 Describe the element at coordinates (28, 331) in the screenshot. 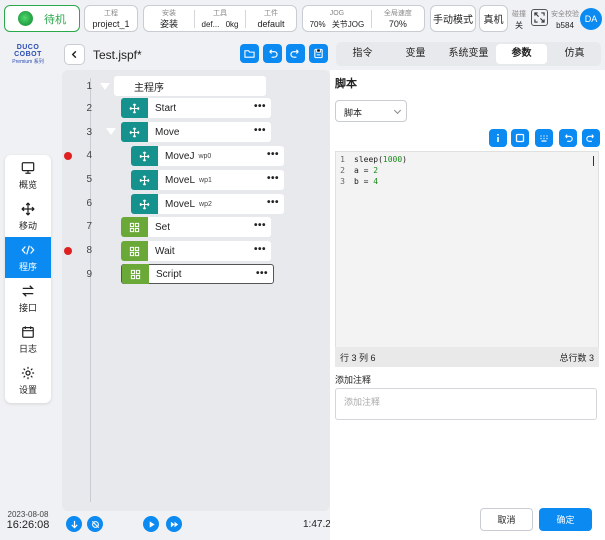

I see `calendar-icon` at that location.